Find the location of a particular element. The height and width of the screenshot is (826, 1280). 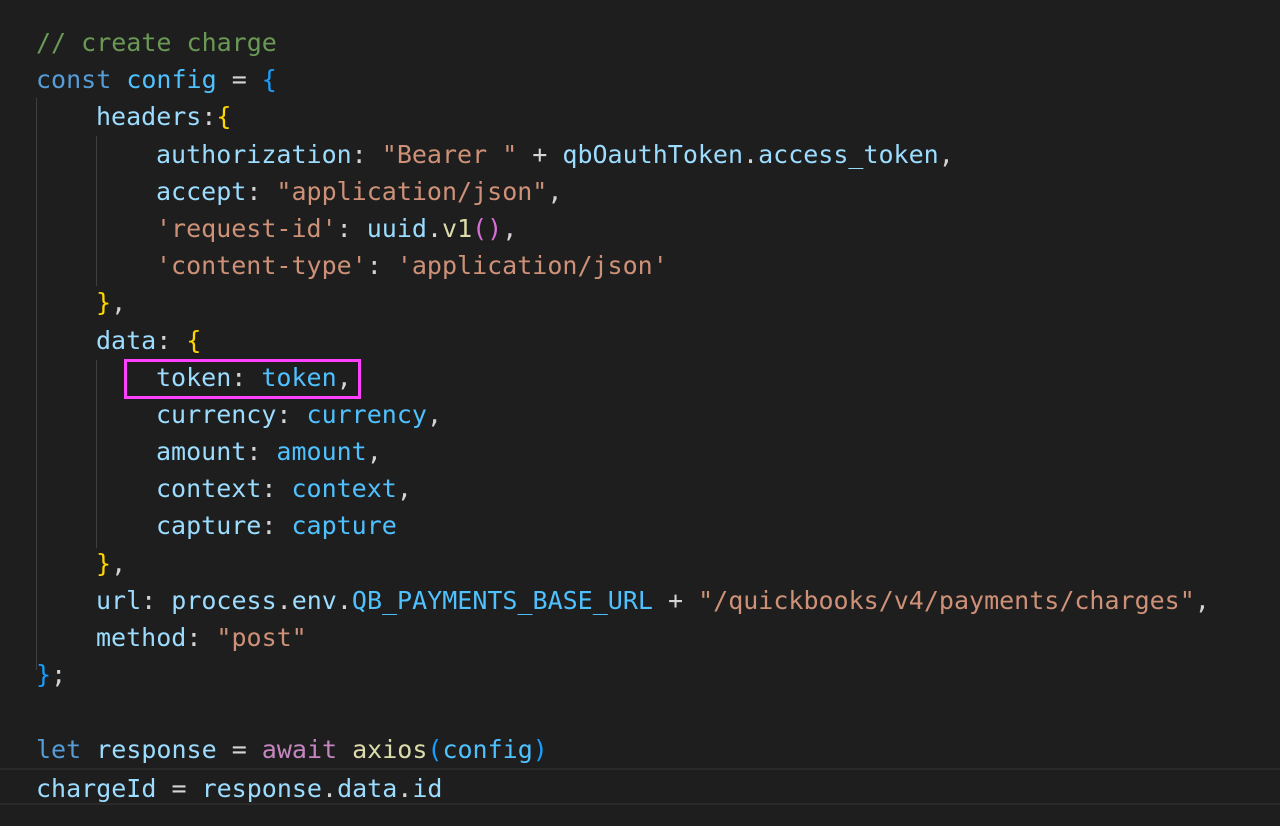

function-v1: v1 is located at coordinates (457, 228).